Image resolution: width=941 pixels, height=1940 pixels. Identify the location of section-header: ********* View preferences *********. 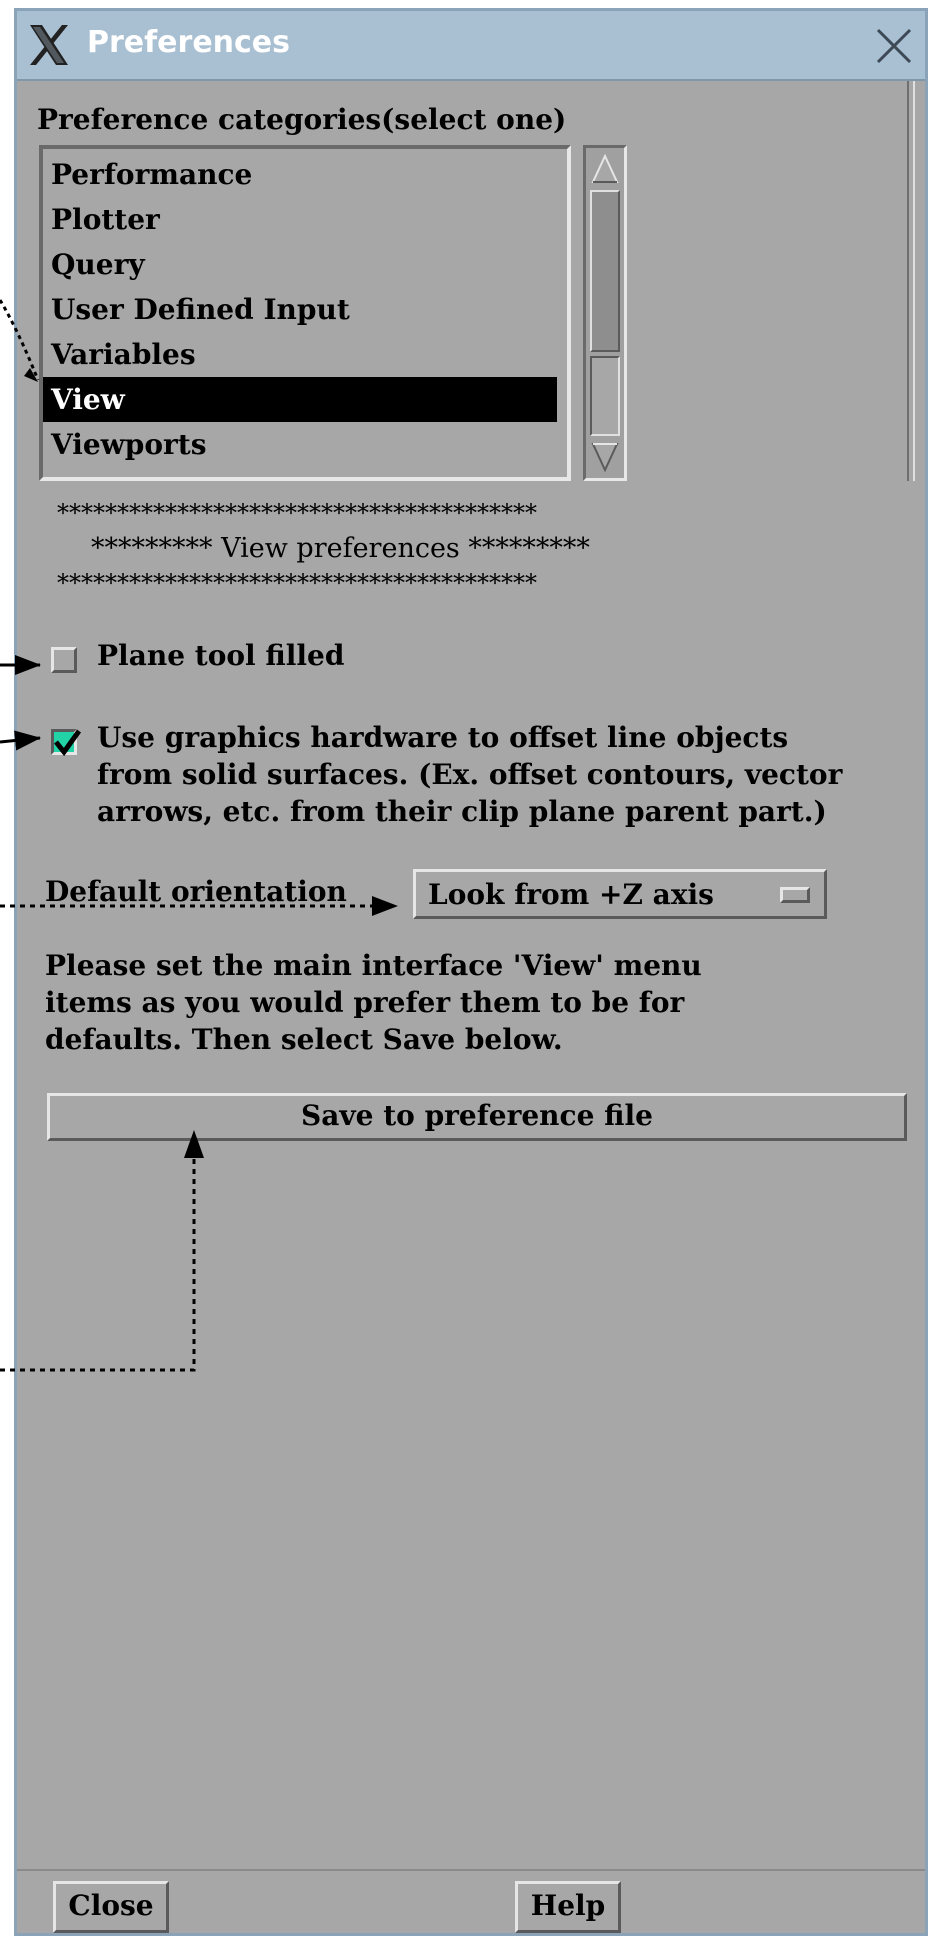
(340, 548).